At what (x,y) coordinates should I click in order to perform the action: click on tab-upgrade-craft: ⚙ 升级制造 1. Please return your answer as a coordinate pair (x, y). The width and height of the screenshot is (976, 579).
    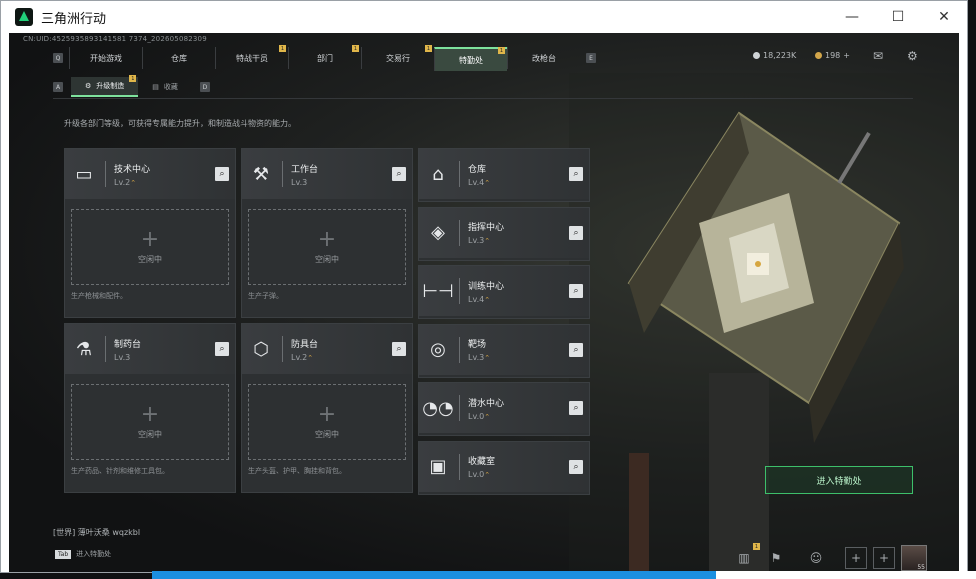
    Looking at the image, I should click on (105, 86).